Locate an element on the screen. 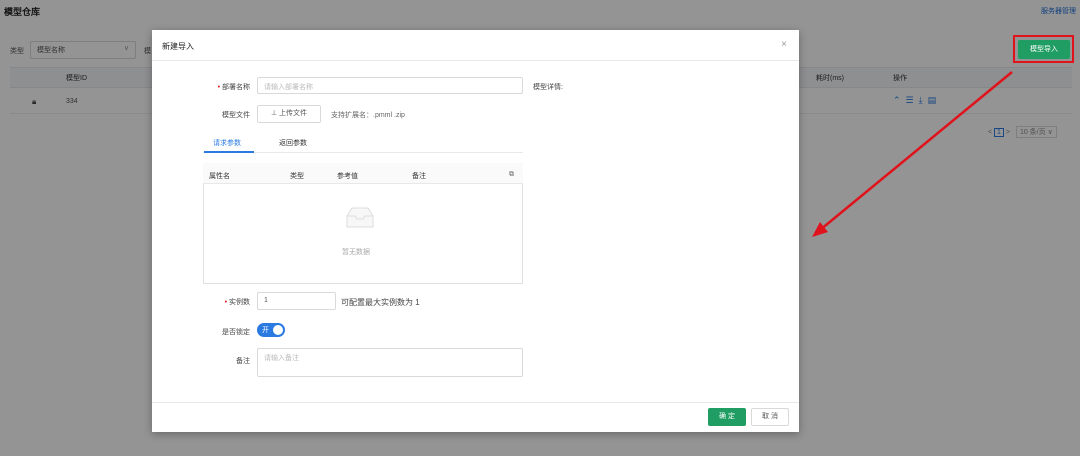 The image size is (1080, 456). deploy-name-label: • 部署名称 is located at coordinates (233, 87).